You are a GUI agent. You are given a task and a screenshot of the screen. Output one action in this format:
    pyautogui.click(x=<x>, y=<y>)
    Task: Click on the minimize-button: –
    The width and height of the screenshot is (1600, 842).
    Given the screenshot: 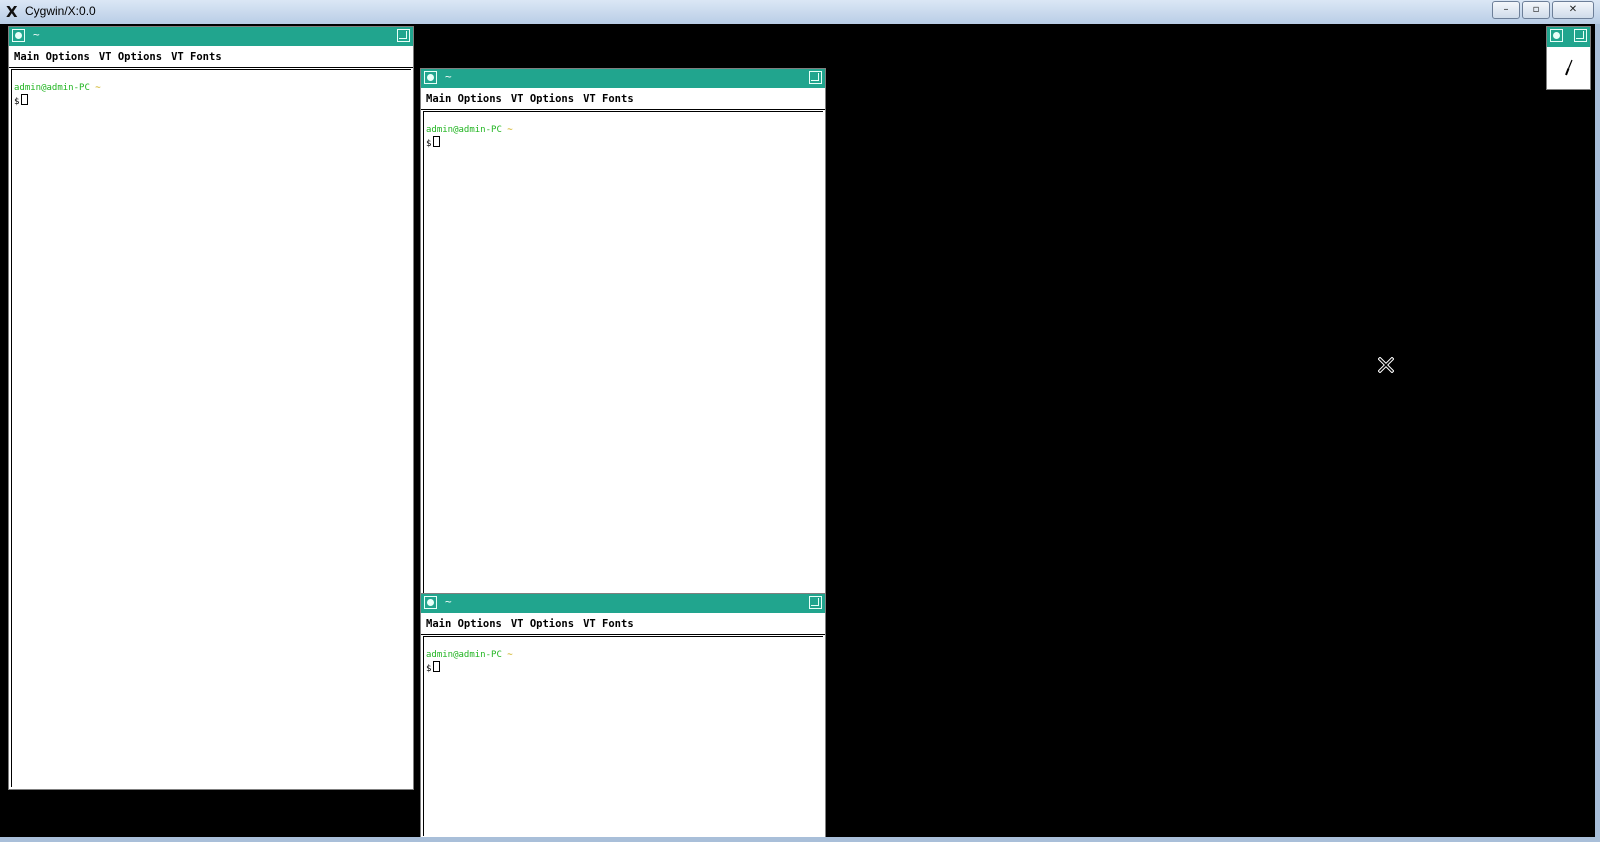 What is the action you would take?
    pyautogui.click(x=1506, y=10)
    